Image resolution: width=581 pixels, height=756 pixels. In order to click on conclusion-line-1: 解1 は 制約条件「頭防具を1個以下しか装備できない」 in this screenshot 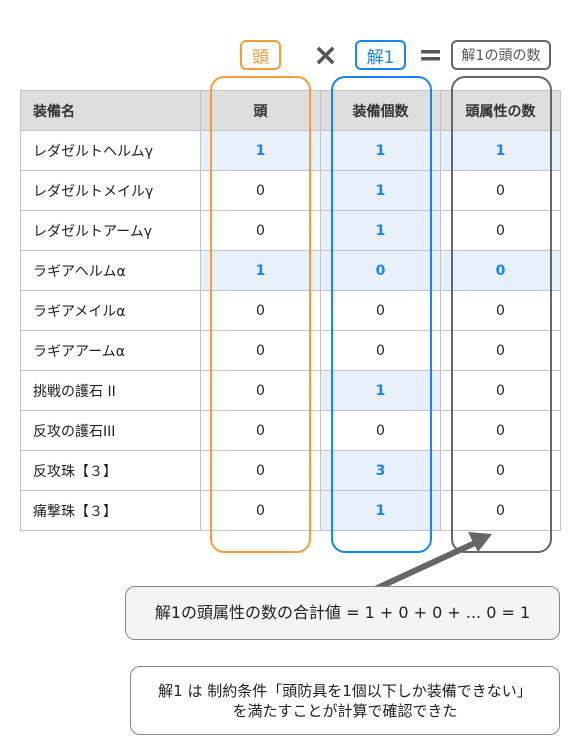, I will do `click(345, 690)`.